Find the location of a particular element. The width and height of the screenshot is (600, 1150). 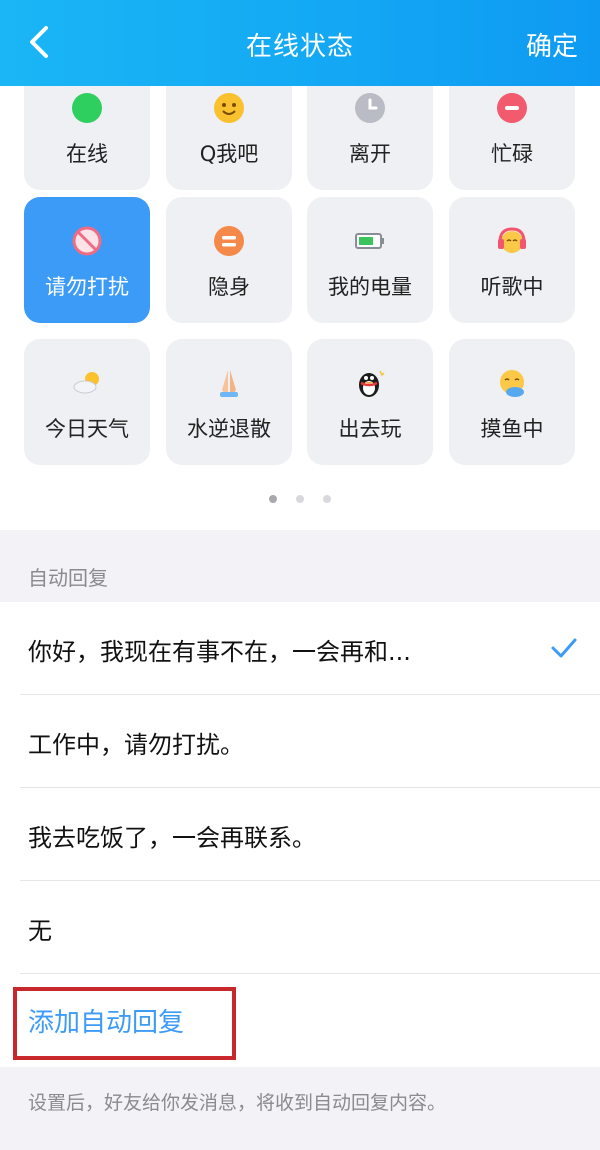

fishing-face-icon is located at coordinates (512, 383).